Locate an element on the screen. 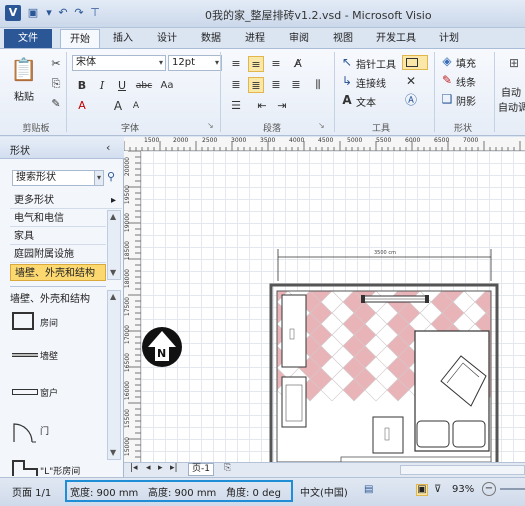 The height and width of the screenshot is (506, 525). stencil-walls: 墙壁、外壳和结构 is located at coordinates (58, 272).